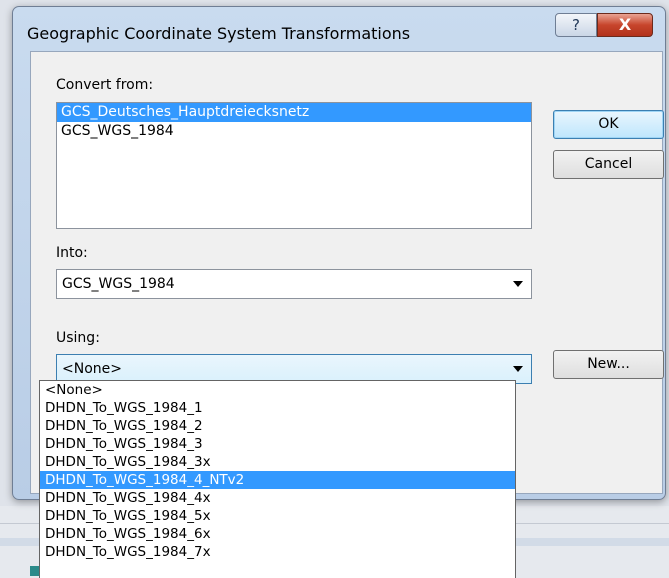  I want to click on close-icon: X, so click(625, 24).